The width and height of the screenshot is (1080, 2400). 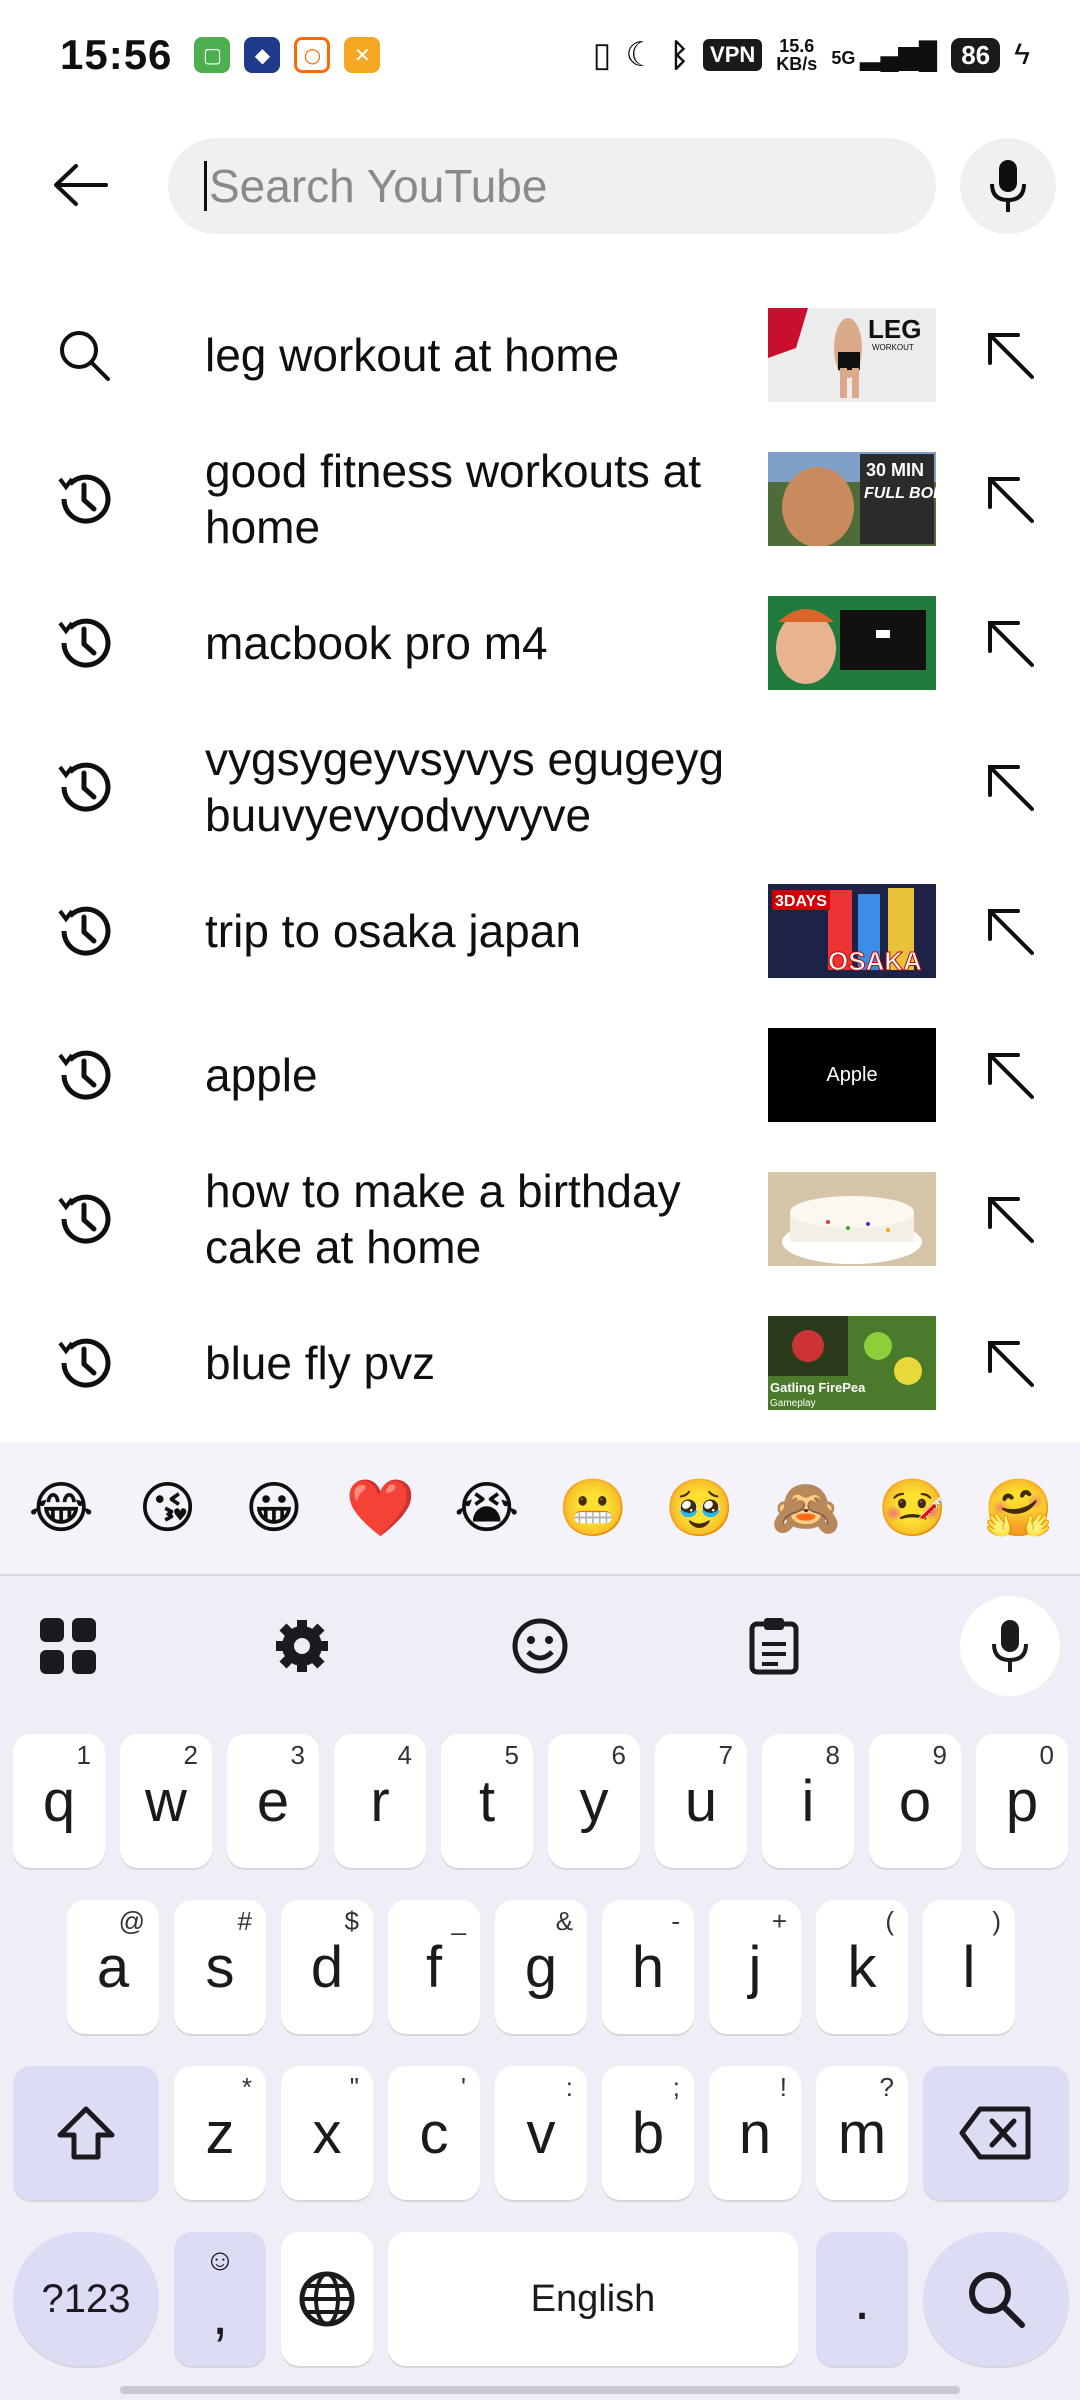 I want to click on macbook-thumbnail-icon, so click(x=852, y=643).